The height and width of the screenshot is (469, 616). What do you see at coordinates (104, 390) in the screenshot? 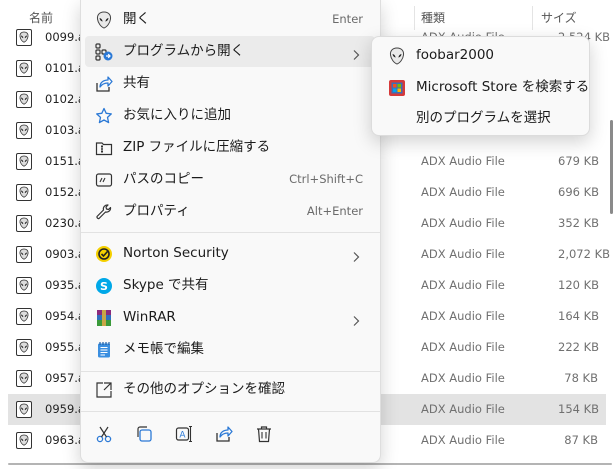
I see `more-options-icon` at bounding box center [104, 390].